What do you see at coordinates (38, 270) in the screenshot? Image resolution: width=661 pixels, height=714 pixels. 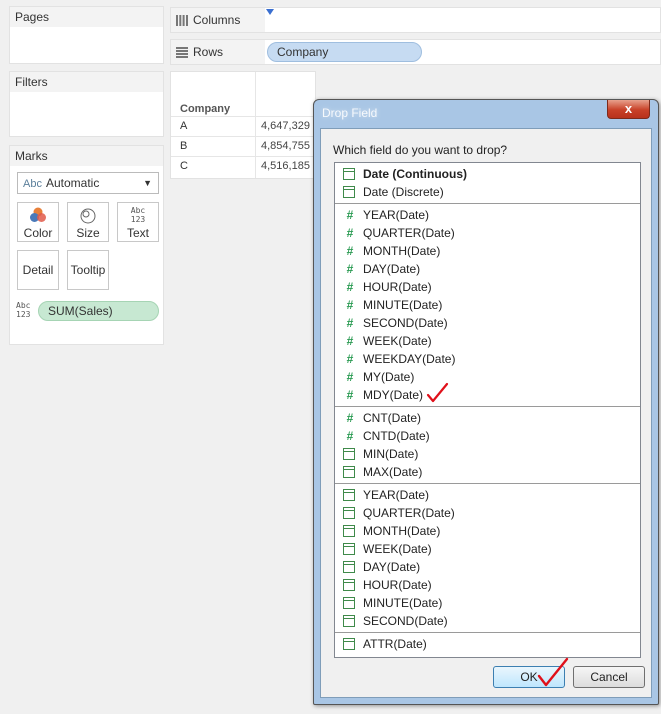 I see `detail-button: Detail` at bounding box center [38, 270].